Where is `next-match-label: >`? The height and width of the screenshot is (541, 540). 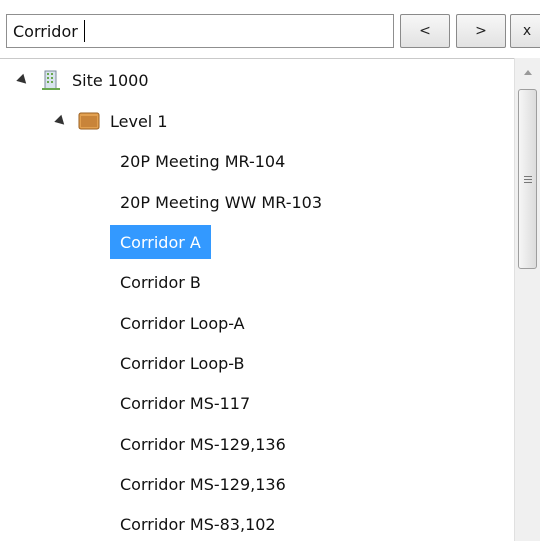
next-match-label: > is located at coordinates (481, 31).